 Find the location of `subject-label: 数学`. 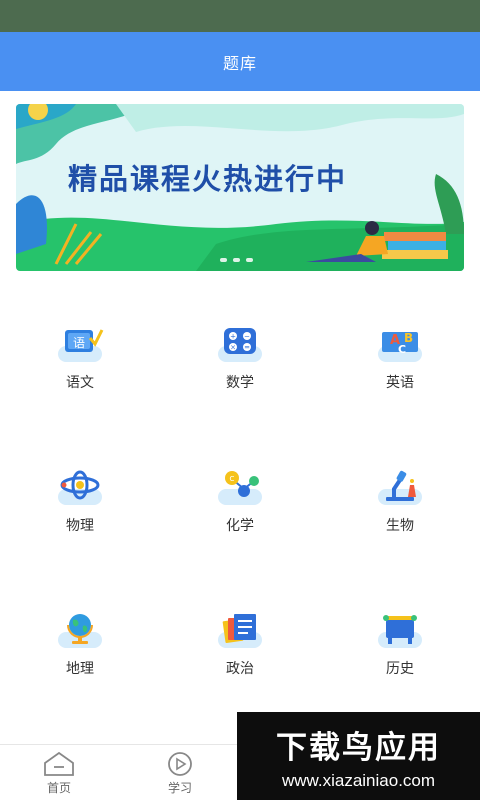

subject-label: 数学 is located at coordinates (240, 383).